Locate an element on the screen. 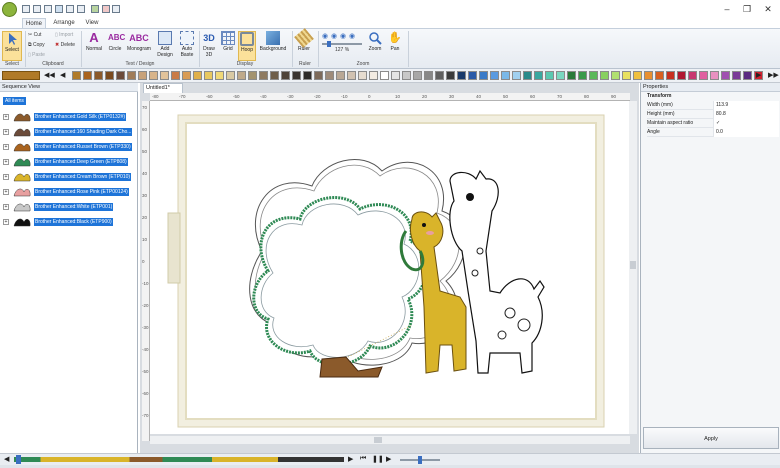 This screenshot has width=780, height=468. restore-icon: ❐ is located at coordinates (747, 9).